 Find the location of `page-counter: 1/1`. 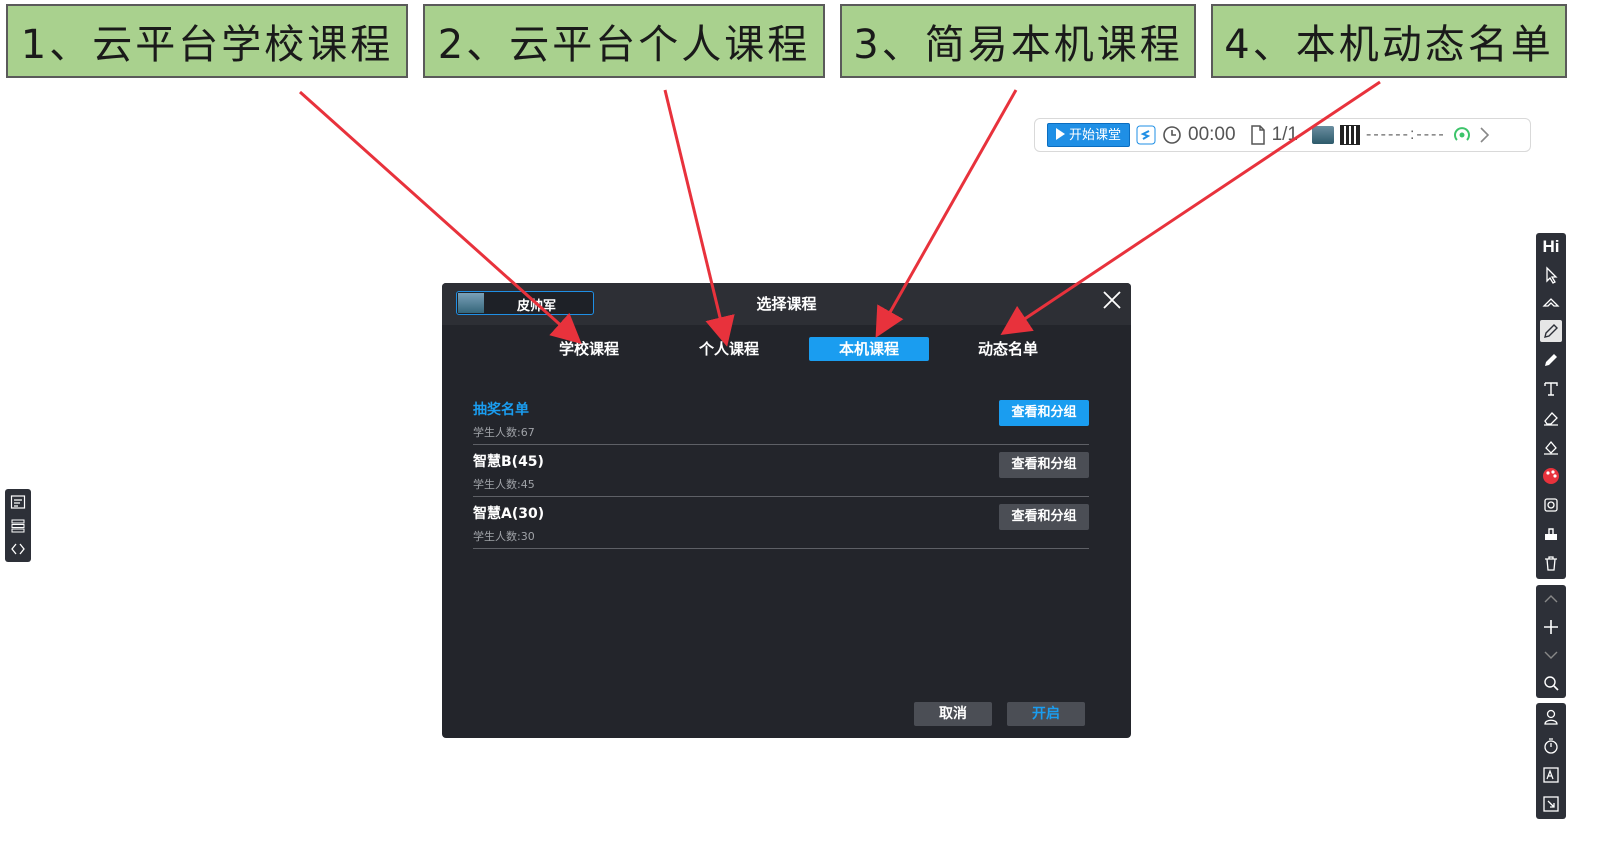

page-counter: 1/1 is located at coordinates (1284, 134).